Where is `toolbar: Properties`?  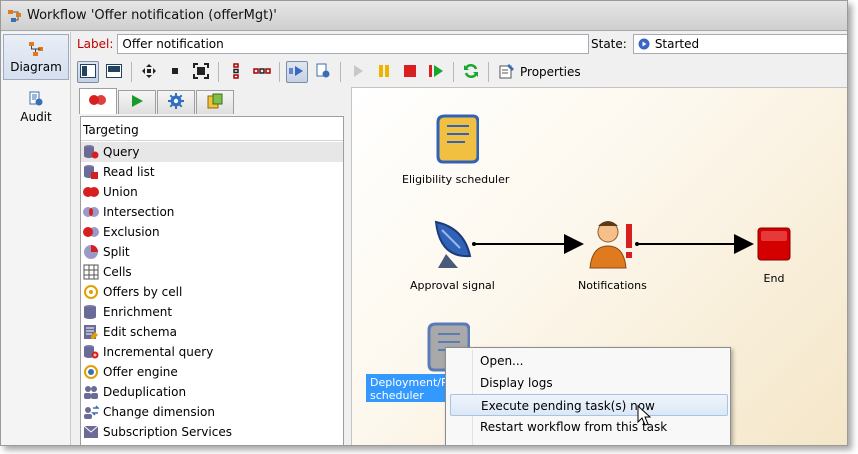 toolbar: Properties is located at coordinates (333, 72).